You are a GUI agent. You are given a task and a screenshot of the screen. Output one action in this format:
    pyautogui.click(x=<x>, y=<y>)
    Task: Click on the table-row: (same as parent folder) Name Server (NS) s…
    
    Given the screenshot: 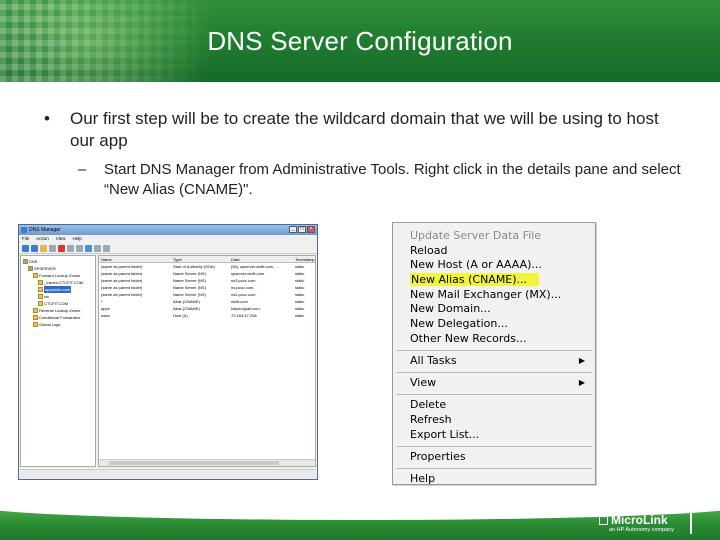 What is the action you would take?
    pyautogui.click(x=207, y=273)
    